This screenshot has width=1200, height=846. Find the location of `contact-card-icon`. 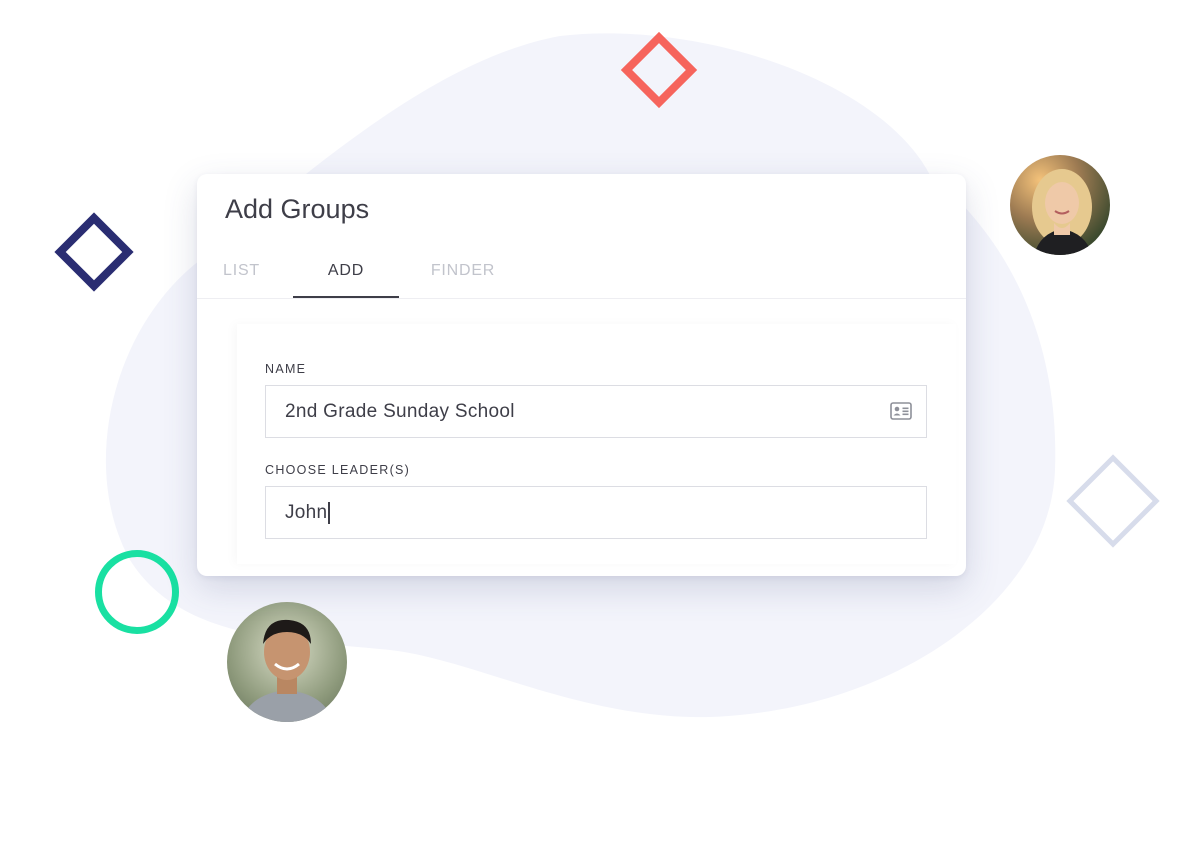

contact-card-icon is located at coordinates (901, 411).